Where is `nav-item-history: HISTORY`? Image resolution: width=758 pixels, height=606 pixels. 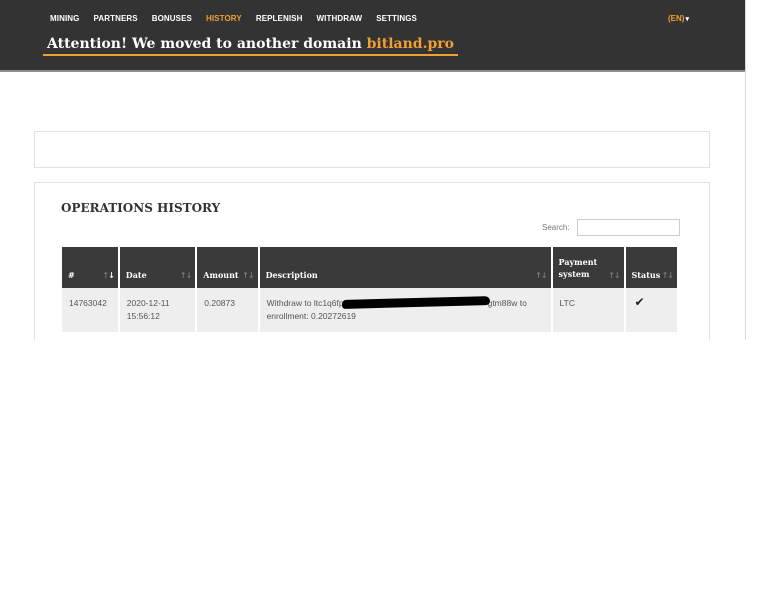 nav-item-history: HISTORY is located at coordinates (224, 18).